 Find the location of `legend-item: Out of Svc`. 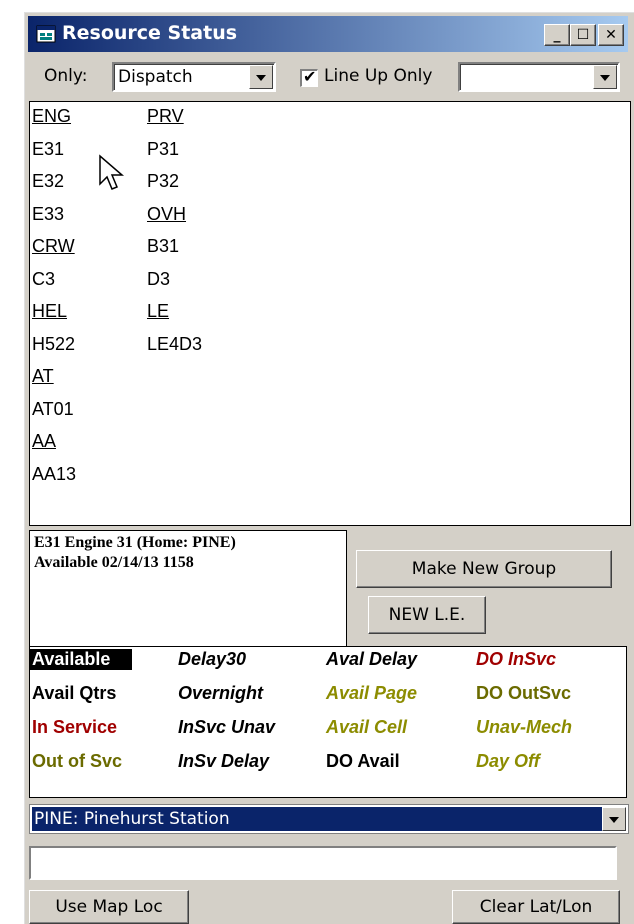

legend-item: Out of Svc is located at coordinates (77, 761).